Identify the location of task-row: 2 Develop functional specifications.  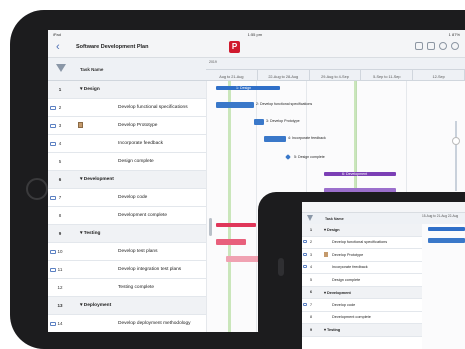
(127, 108).